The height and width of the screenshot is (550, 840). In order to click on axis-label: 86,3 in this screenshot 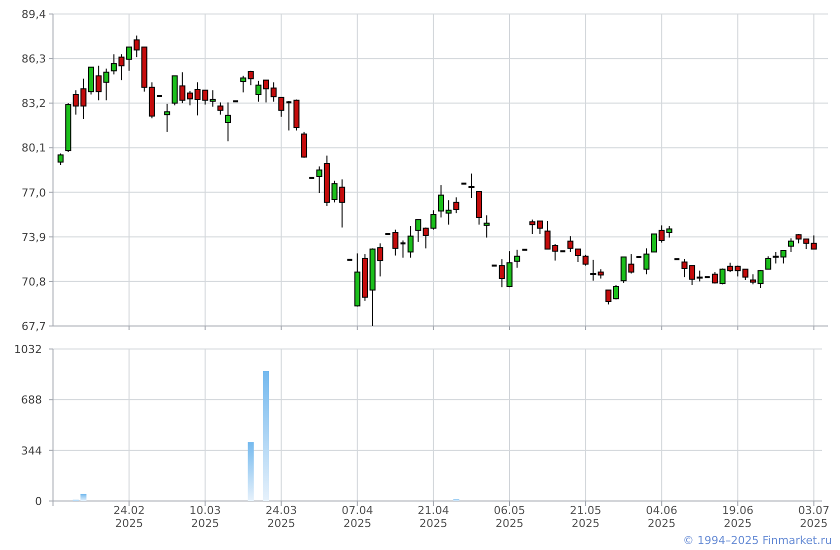, I will do `click(34, 59)`.